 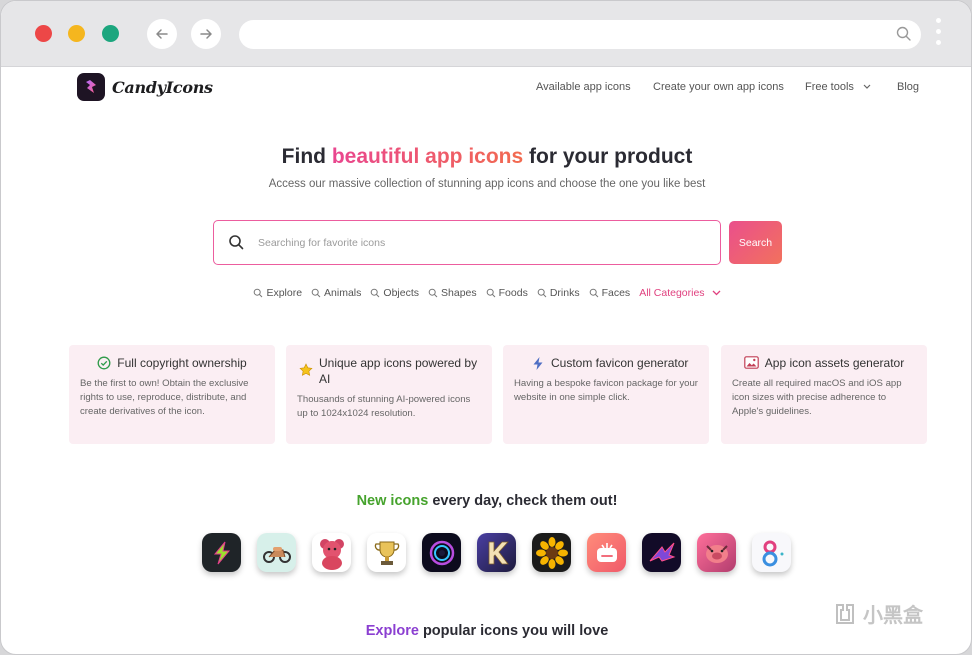 I want to click on site-logo: CandyIcons, so click(x=145, y=87).